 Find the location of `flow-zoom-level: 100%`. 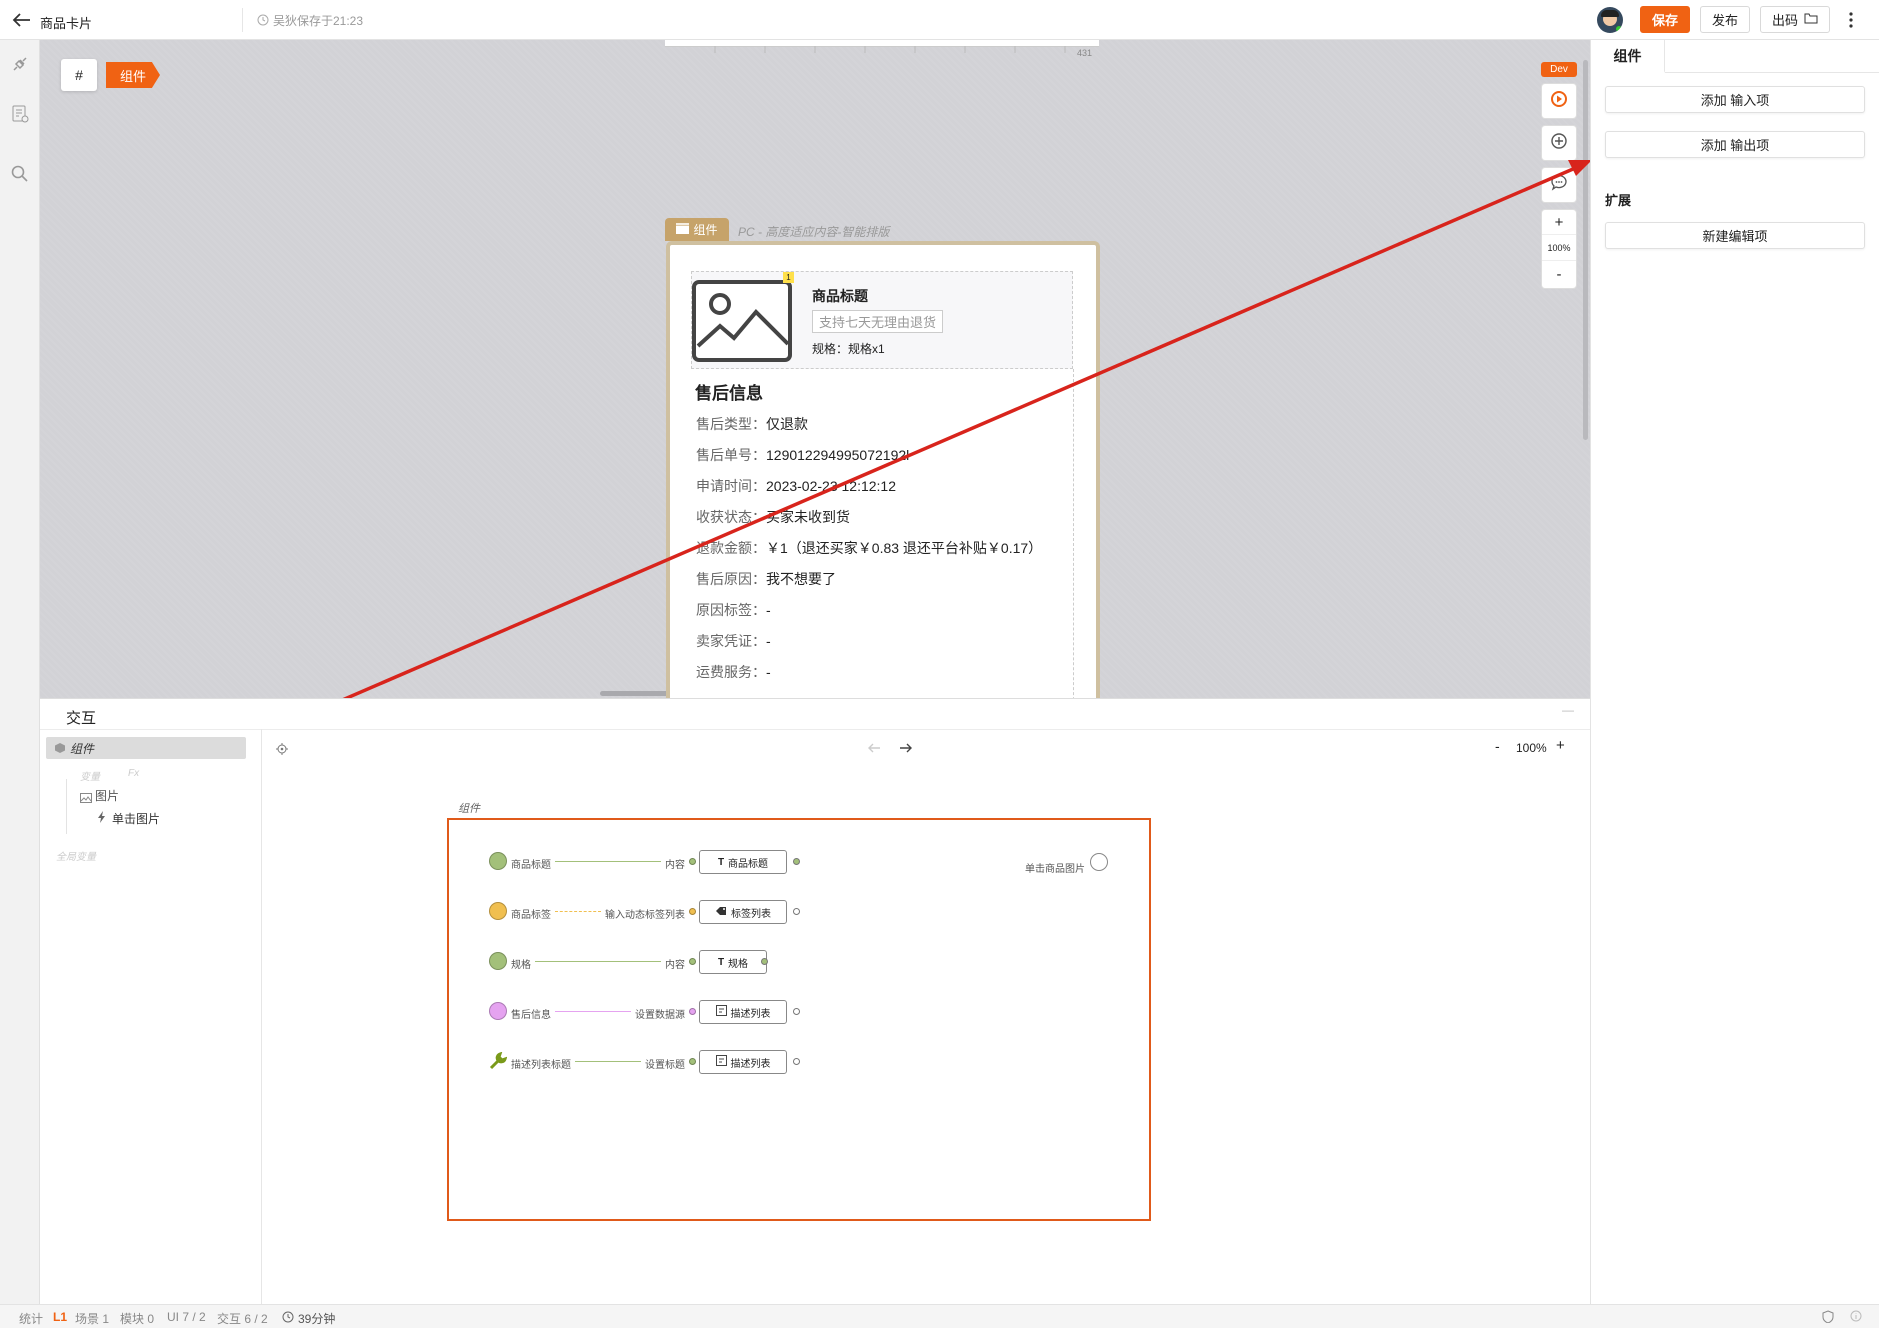

flow-zoom-level: 100% is located at coordinates (1531, 748).